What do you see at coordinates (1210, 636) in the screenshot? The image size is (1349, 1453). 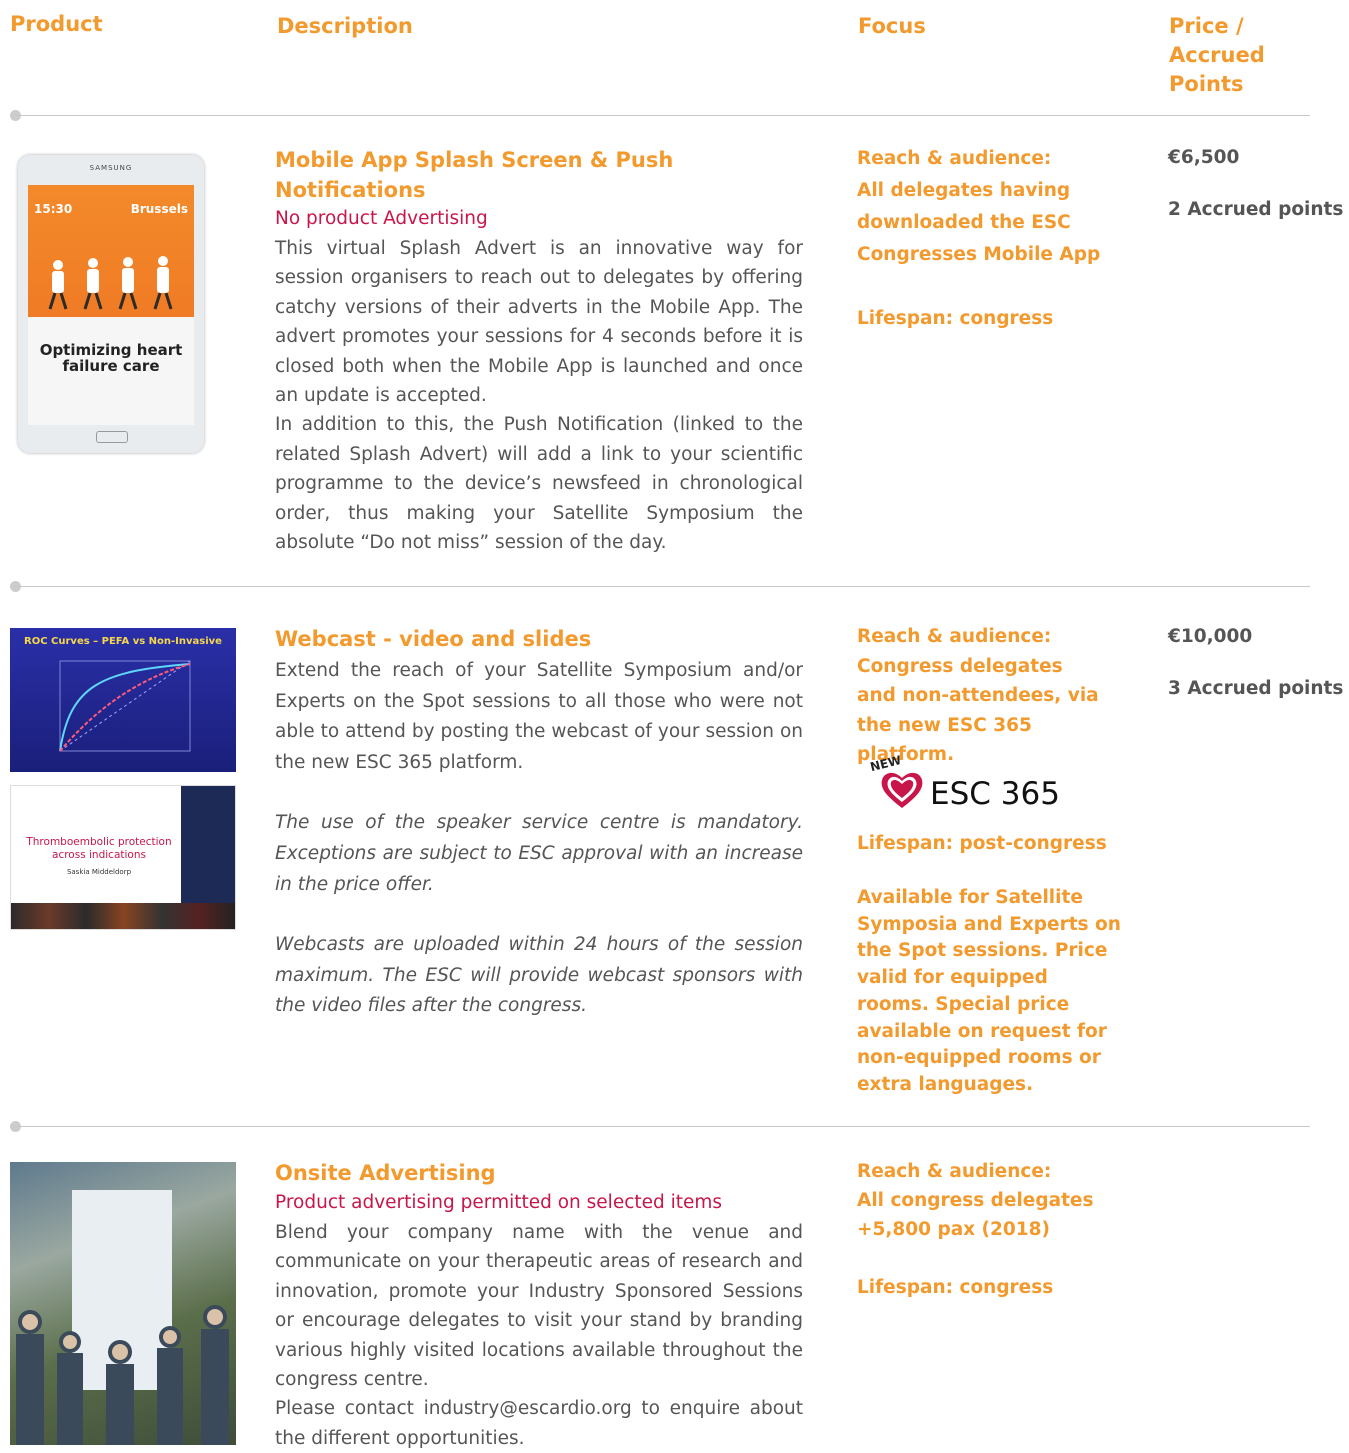 I see `price: €10,000` at bounding box center [1210, 636].